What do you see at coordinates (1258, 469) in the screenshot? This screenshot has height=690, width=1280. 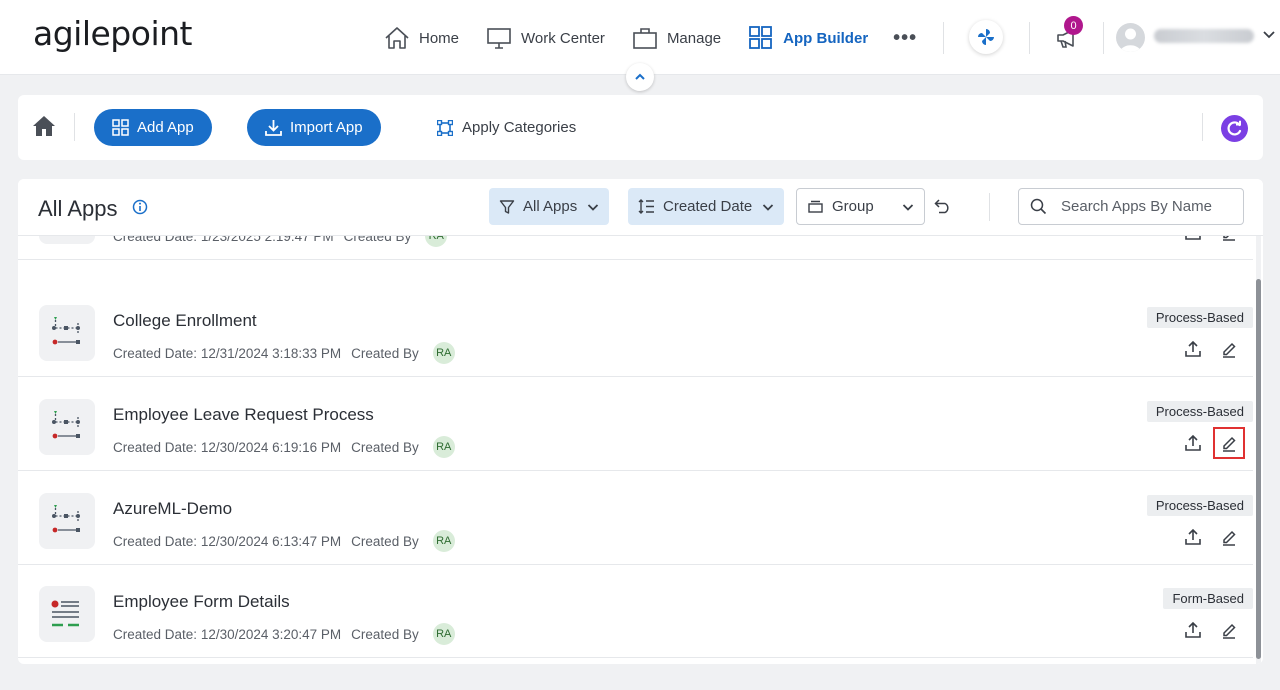 I see `scrollbar-thumb` at bounding box center [1258, 469].